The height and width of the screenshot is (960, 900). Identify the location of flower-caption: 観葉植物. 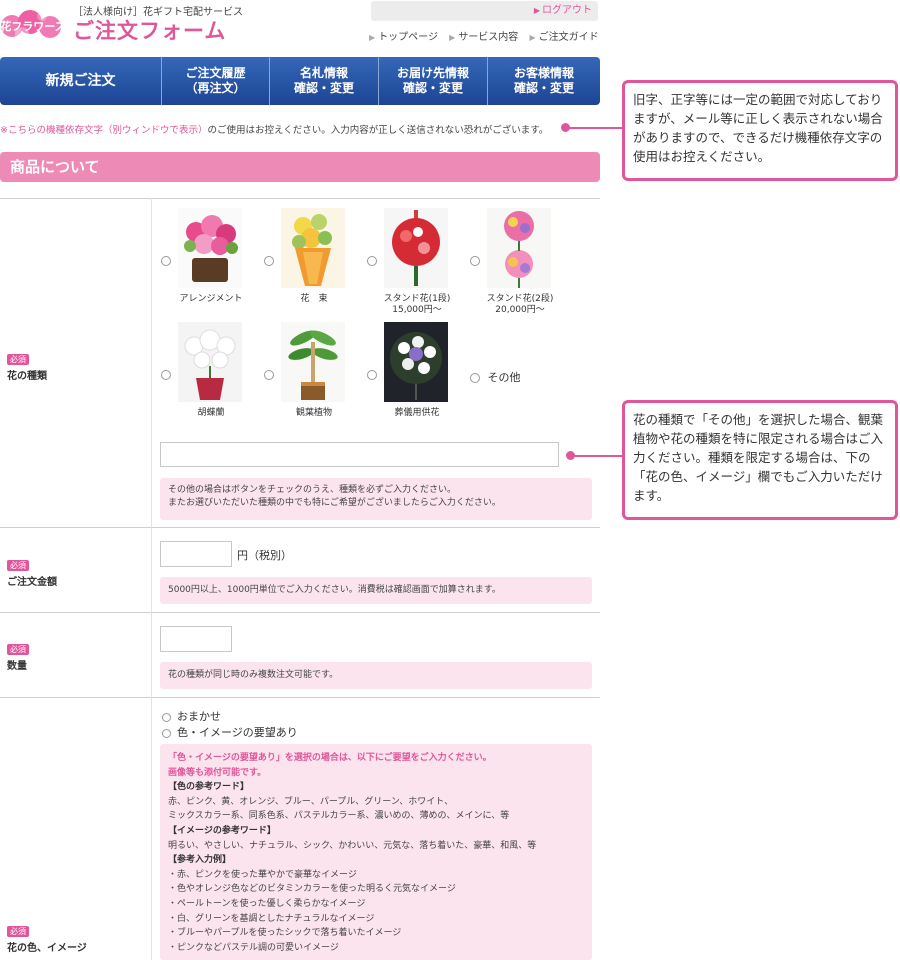
(313, 413).